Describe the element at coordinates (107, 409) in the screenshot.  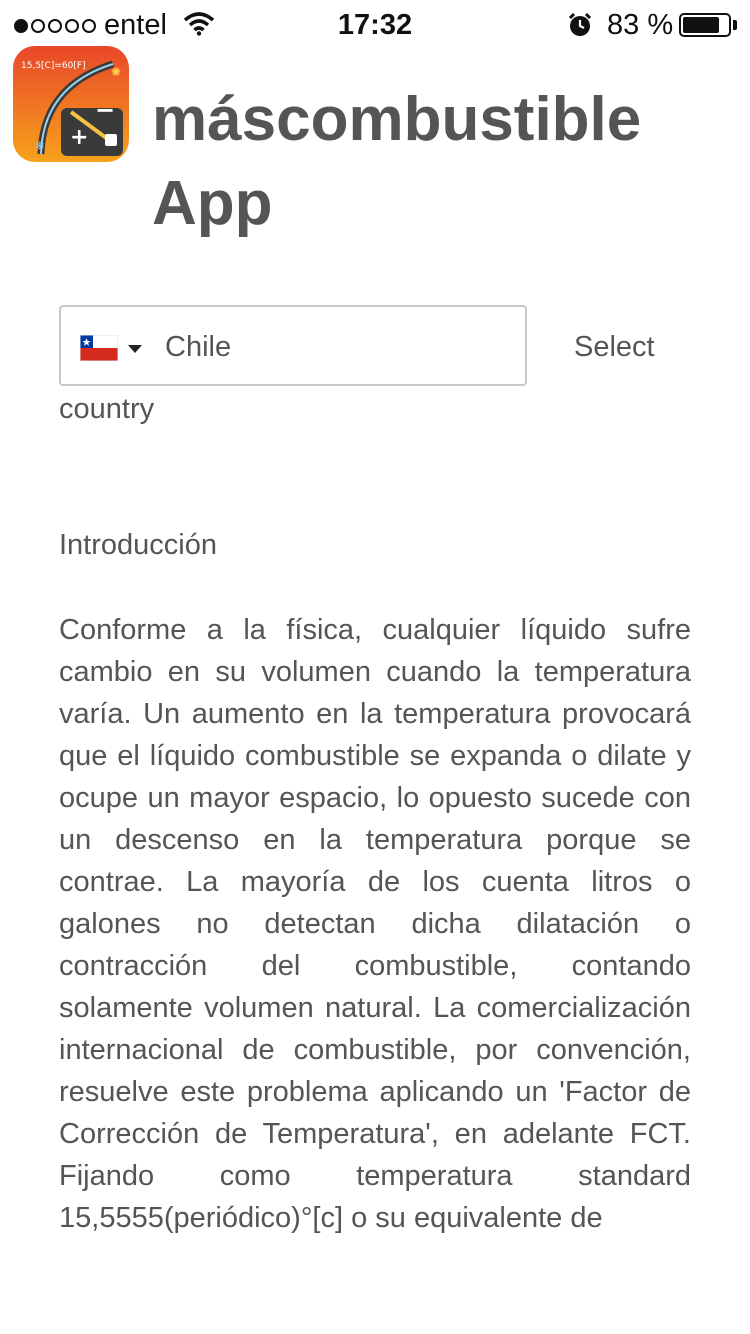
I see `select-country-label-continuation: country` at that location.